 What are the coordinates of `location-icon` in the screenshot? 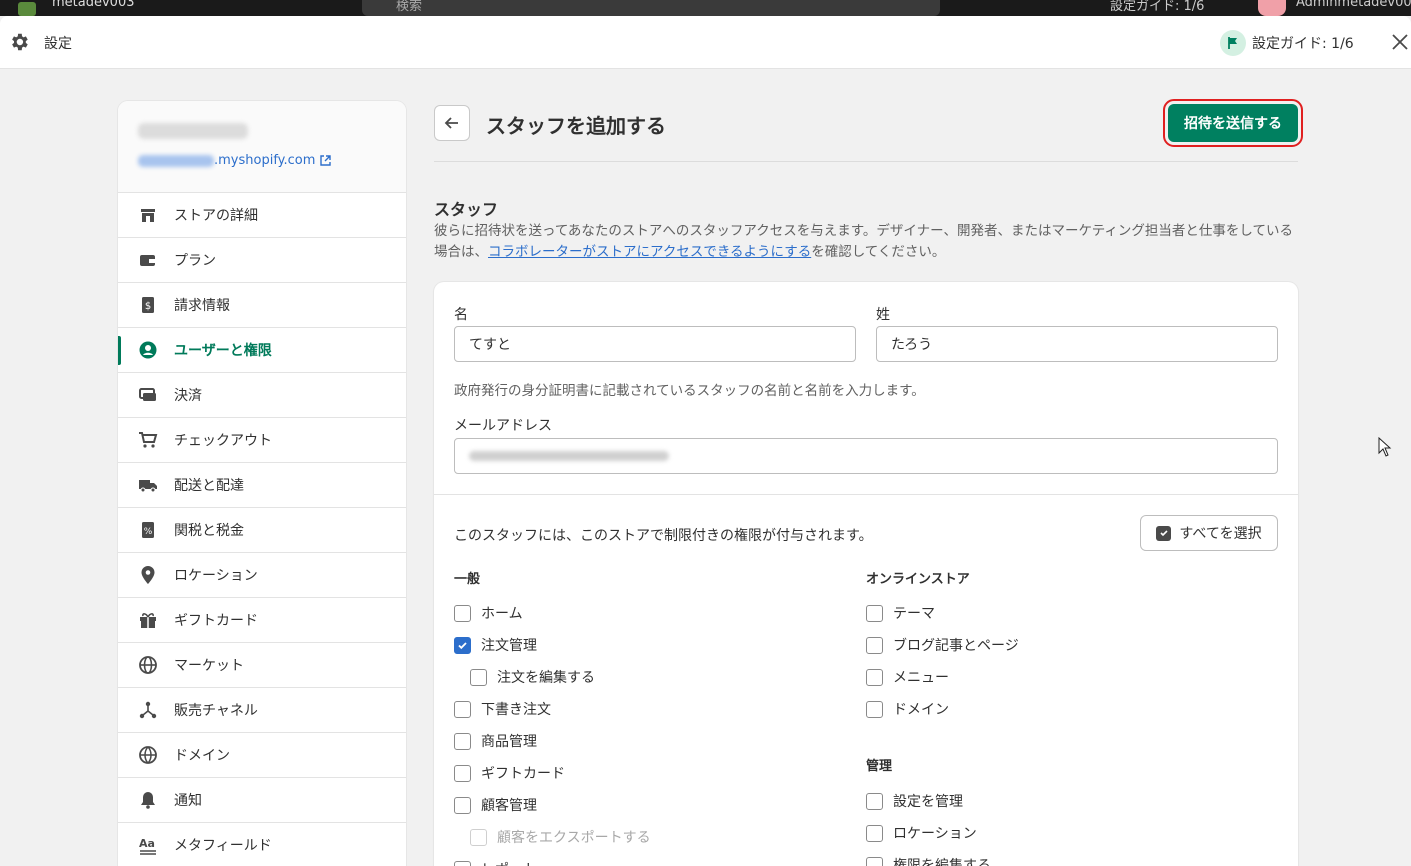 It's located at (148, 575).